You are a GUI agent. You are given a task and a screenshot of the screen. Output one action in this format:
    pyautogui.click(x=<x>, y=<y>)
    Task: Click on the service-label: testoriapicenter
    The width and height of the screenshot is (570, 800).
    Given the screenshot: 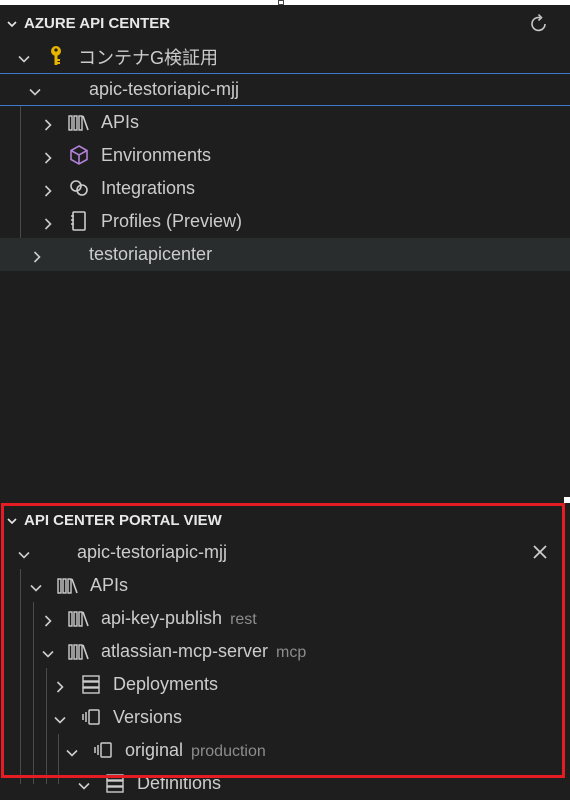 What is the action you would take?
    pyautogui.click(x=151, y=254)
    